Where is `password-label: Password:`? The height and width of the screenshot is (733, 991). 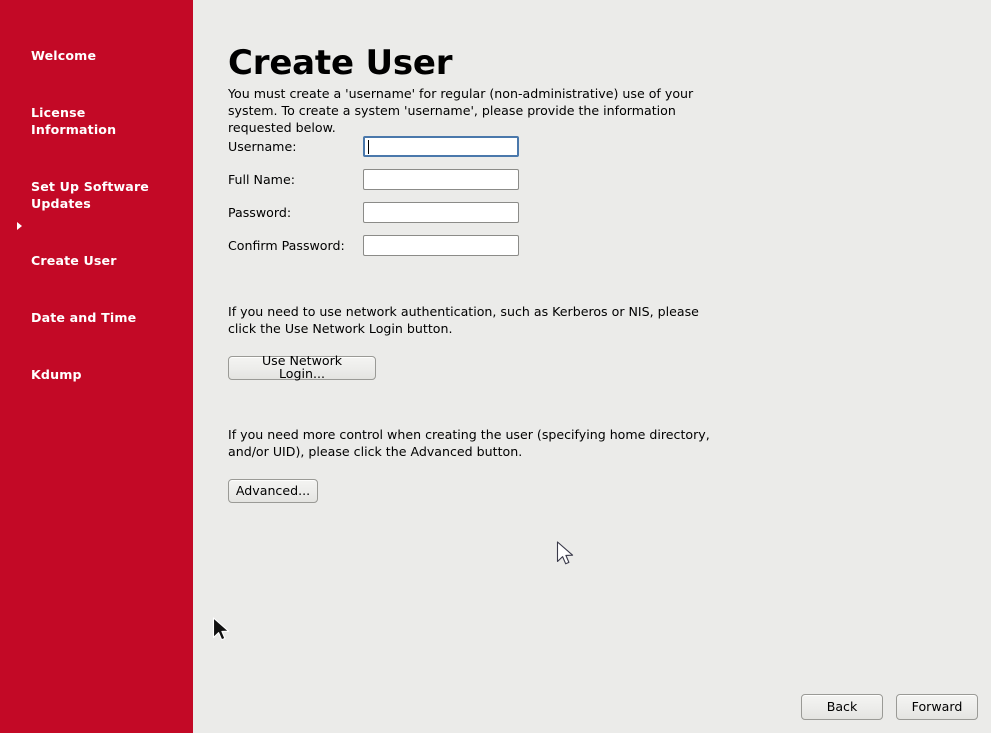 password-label: Password: is located at coordinates (260, 212).